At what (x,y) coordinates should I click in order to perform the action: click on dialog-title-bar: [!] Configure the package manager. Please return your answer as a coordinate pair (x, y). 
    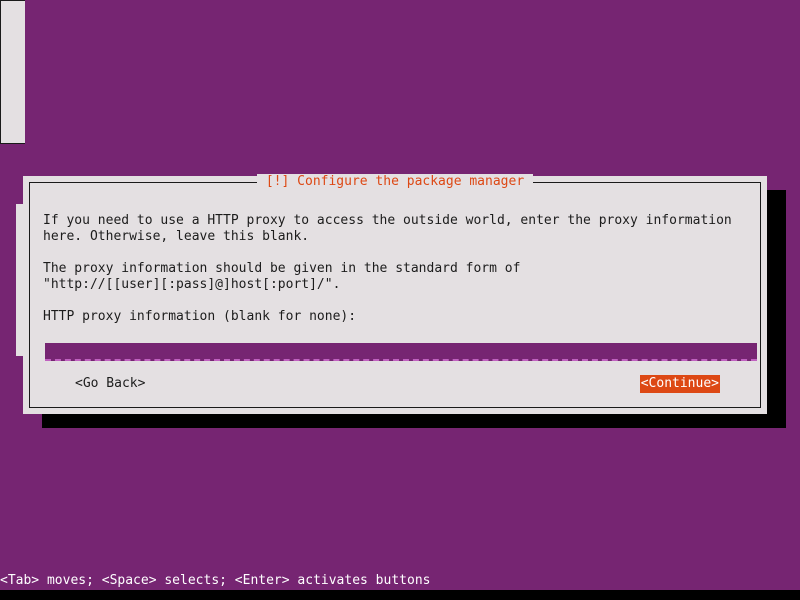
    Looking at the image, I should click on (395, 182).